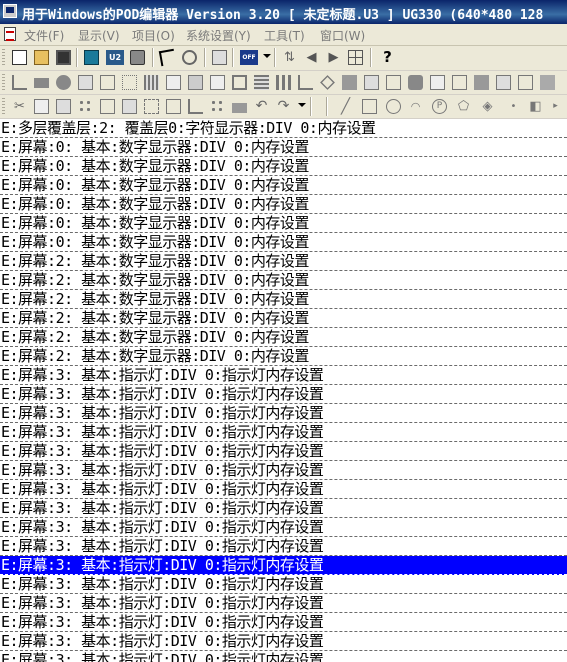 Image resolution: width=567 pixels, height=662 pixels. Describe the element at coordinates (195, 106) in the screenshot. I see `align-bottom-icon` at that location.